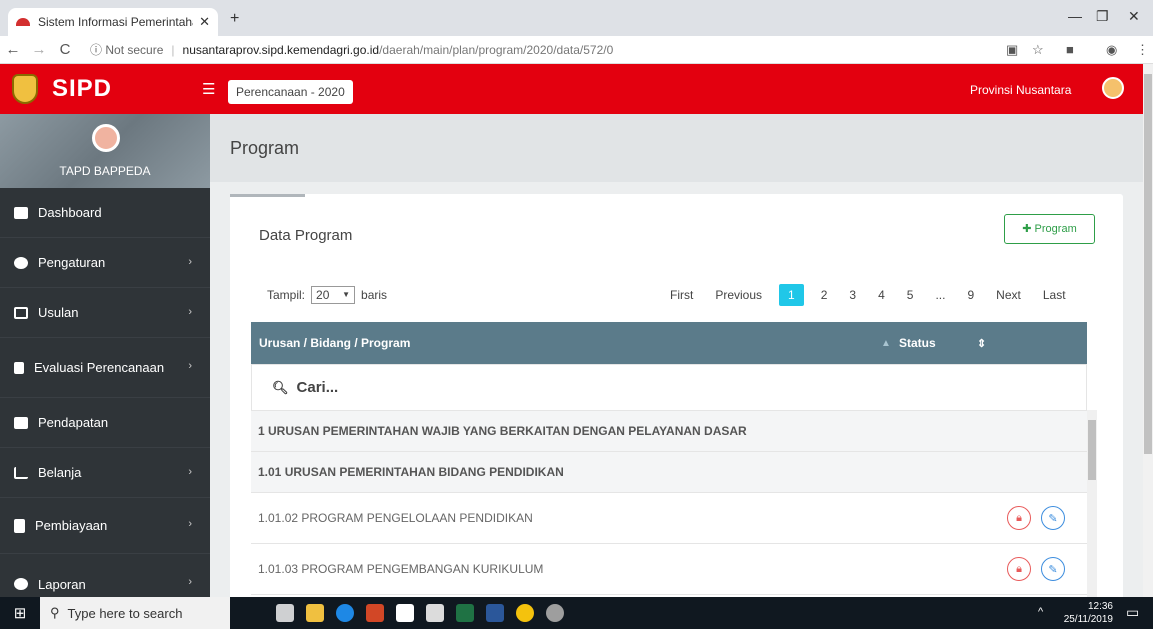  Describe the element at coordinates (60, 472) in the screenshot. I see `sidebar-item-label: Belanja` at that location.